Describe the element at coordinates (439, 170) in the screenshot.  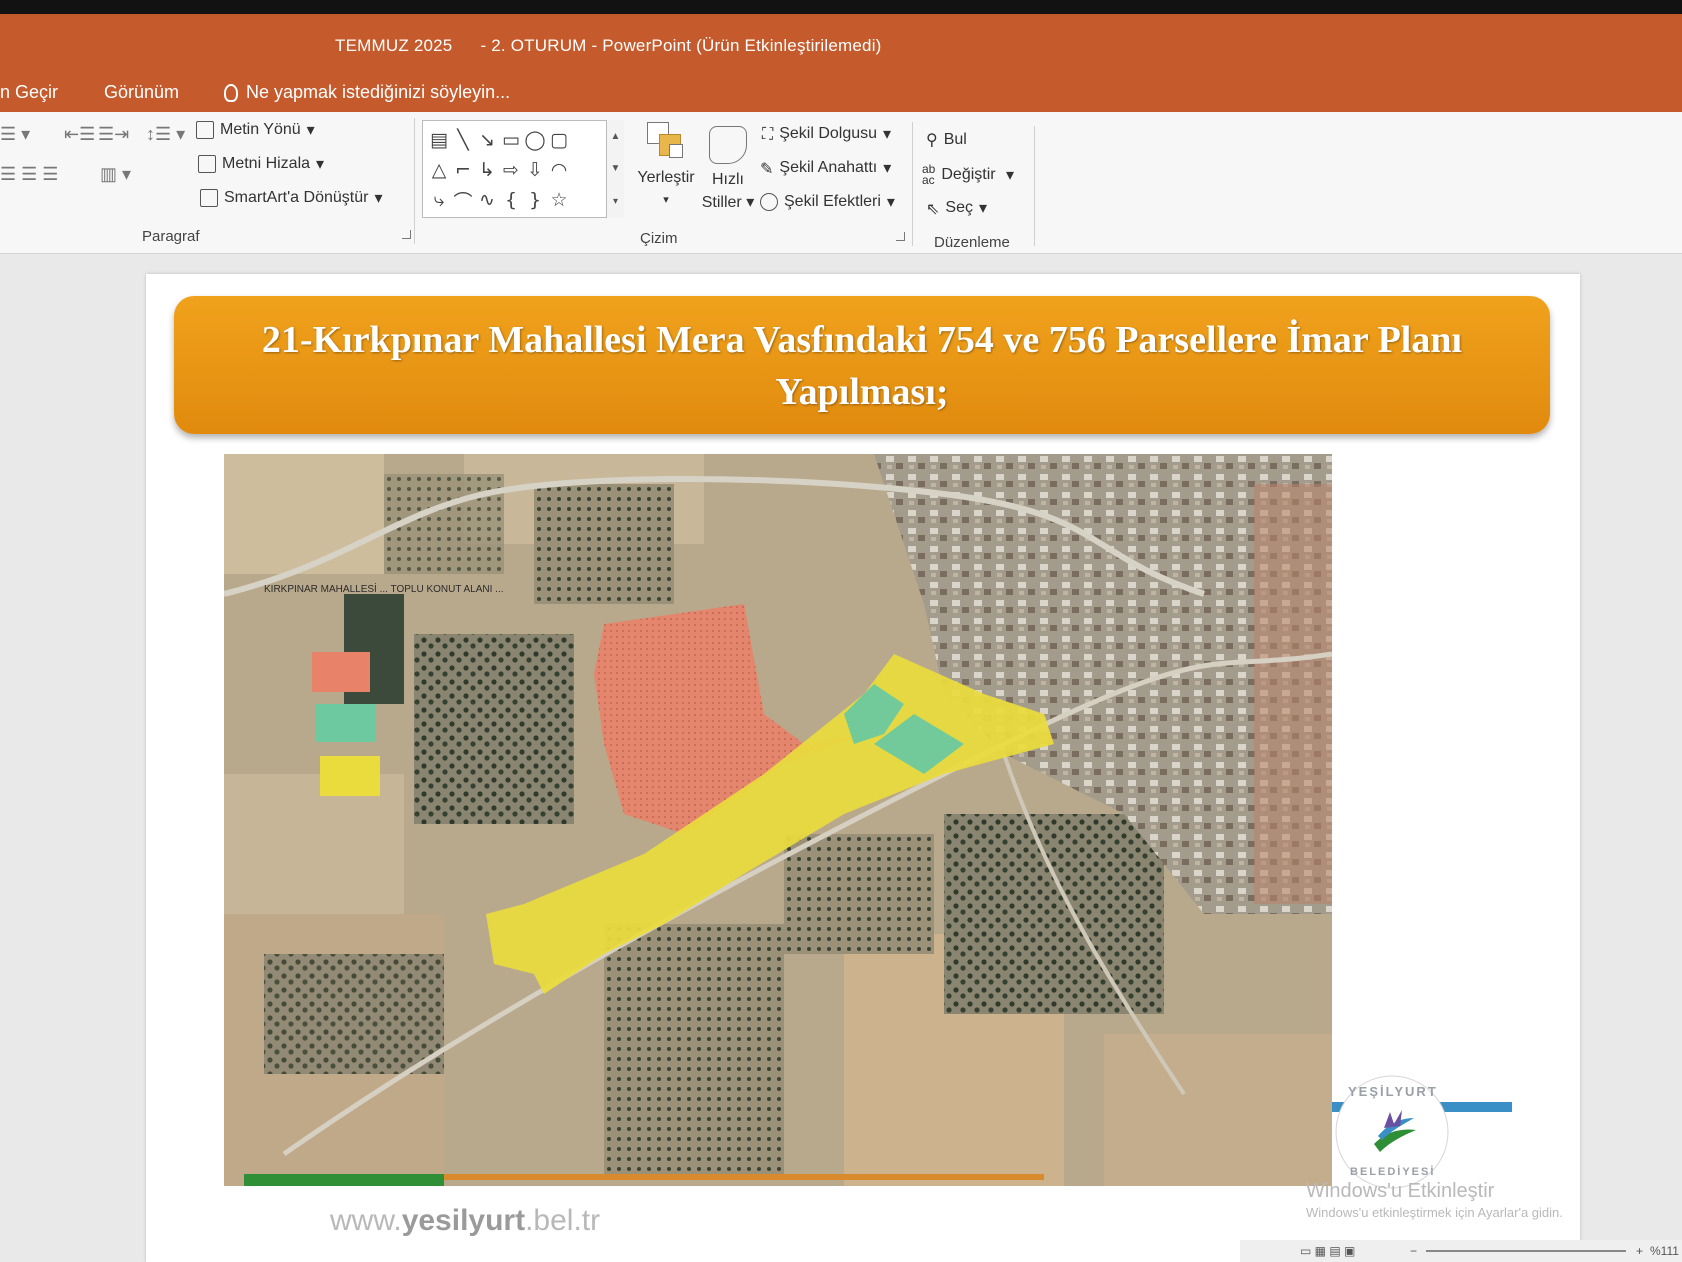
I see `triangle-shape-icon: △` at that location.